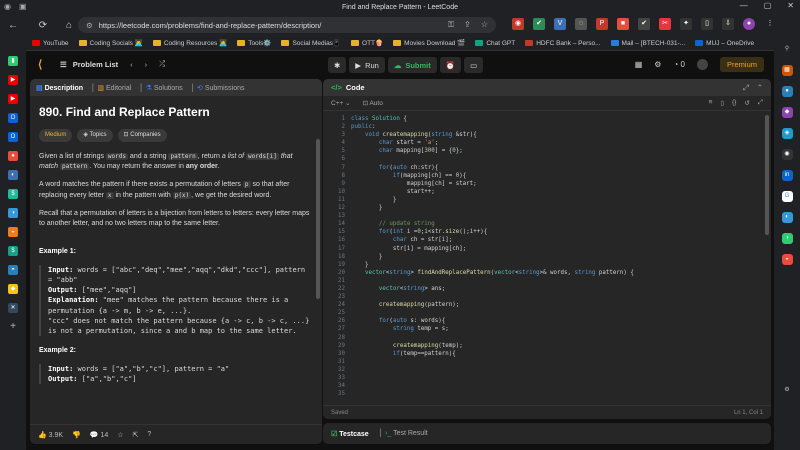  Describe the element at coordinates (787, 49) in the screenshot. I see `search-icon: ⚲` at that location.